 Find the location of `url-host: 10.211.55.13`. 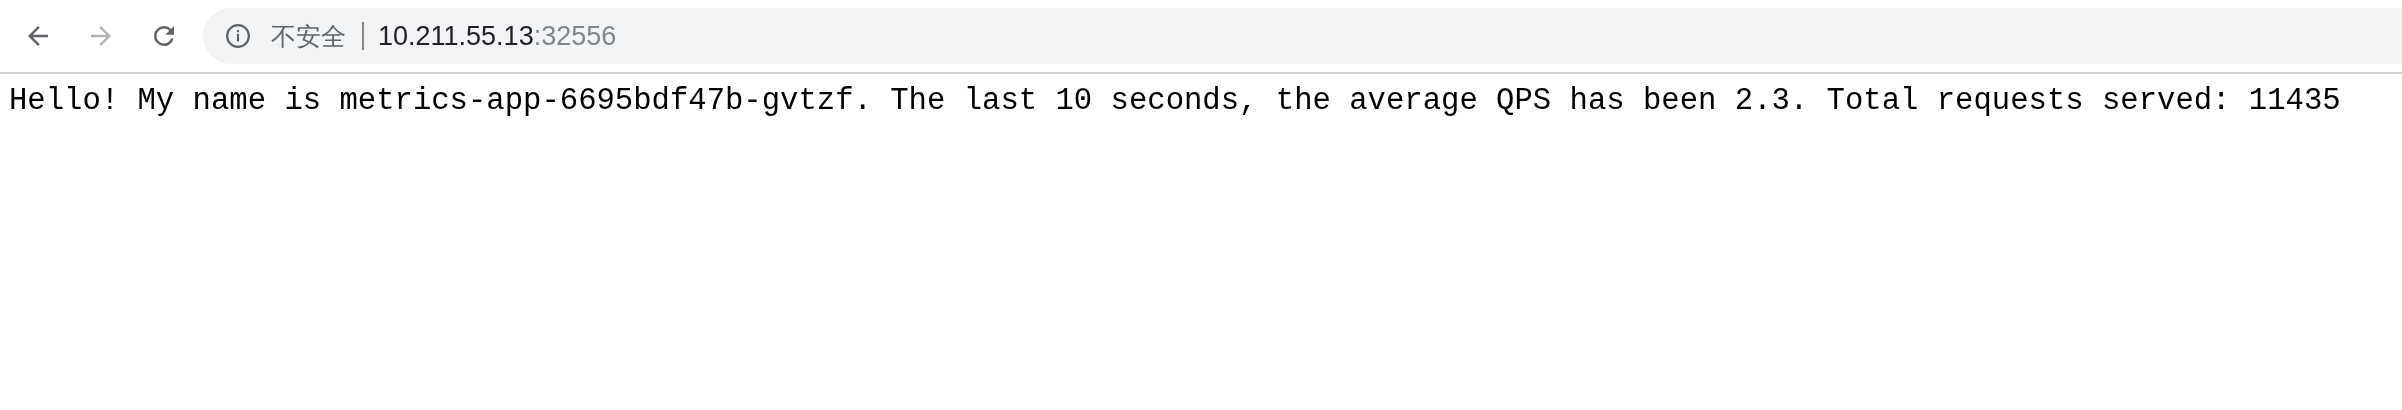

url-host: 10.211.55.13 is located at coordinates (456, 36).